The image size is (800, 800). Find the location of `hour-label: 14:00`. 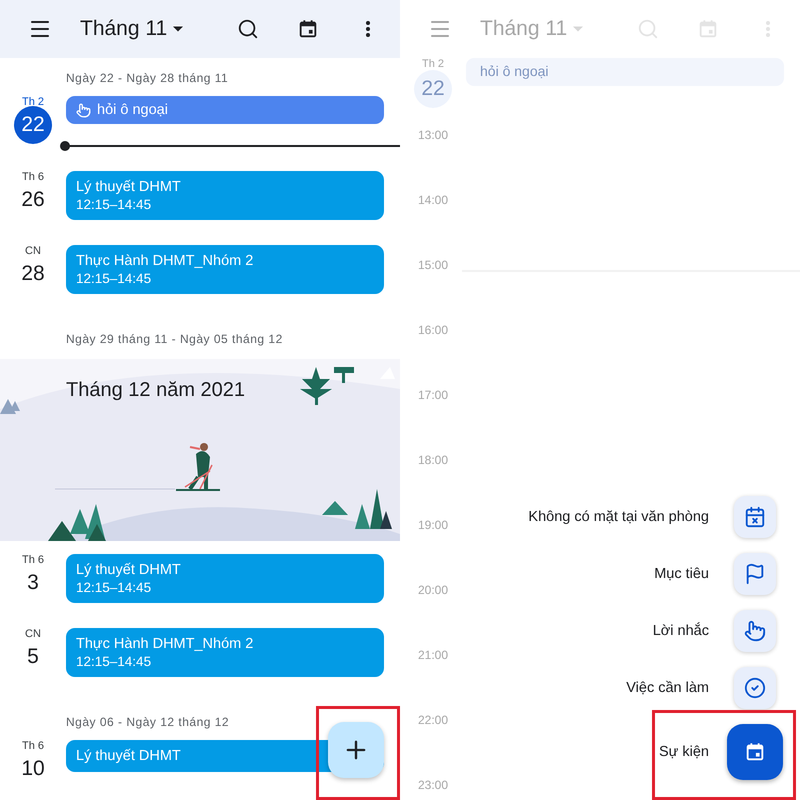

hour-label: 14:00 is located at coordinates (433, 201).